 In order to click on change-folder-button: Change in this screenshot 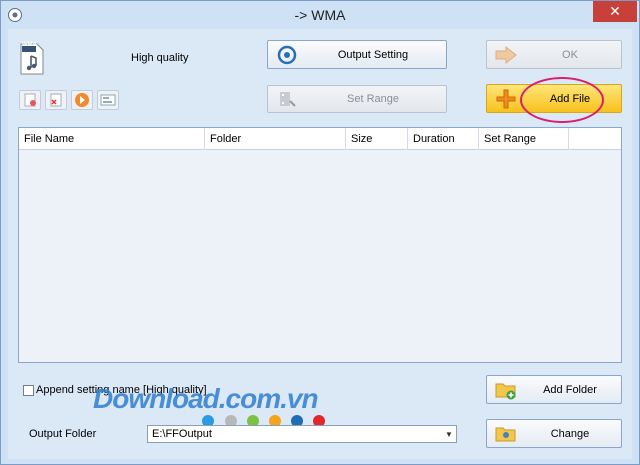, I will do `click(554, 433)`.